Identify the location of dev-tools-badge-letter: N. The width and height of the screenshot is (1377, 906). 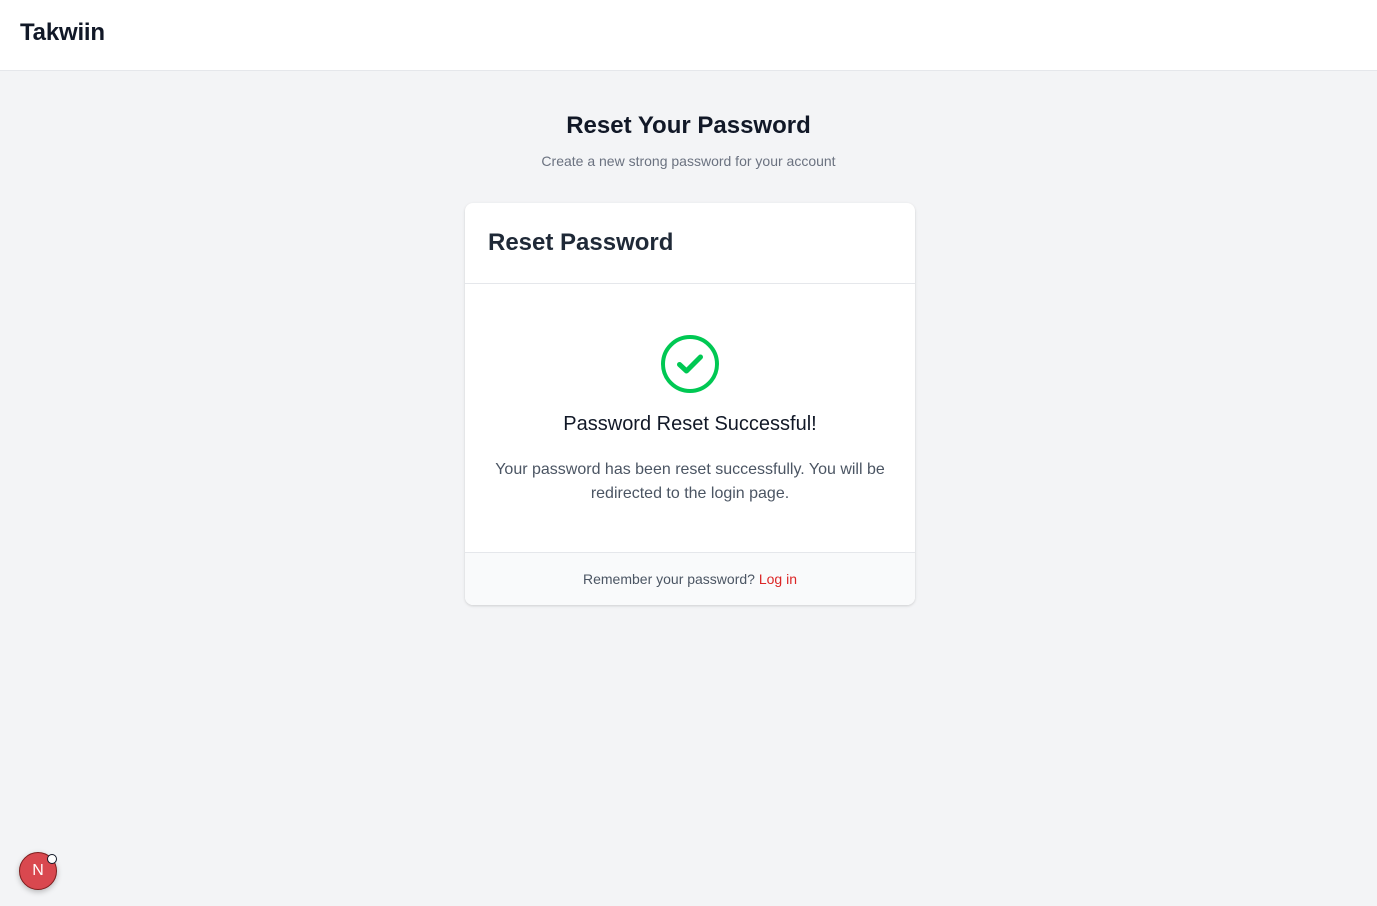
(38, 870).